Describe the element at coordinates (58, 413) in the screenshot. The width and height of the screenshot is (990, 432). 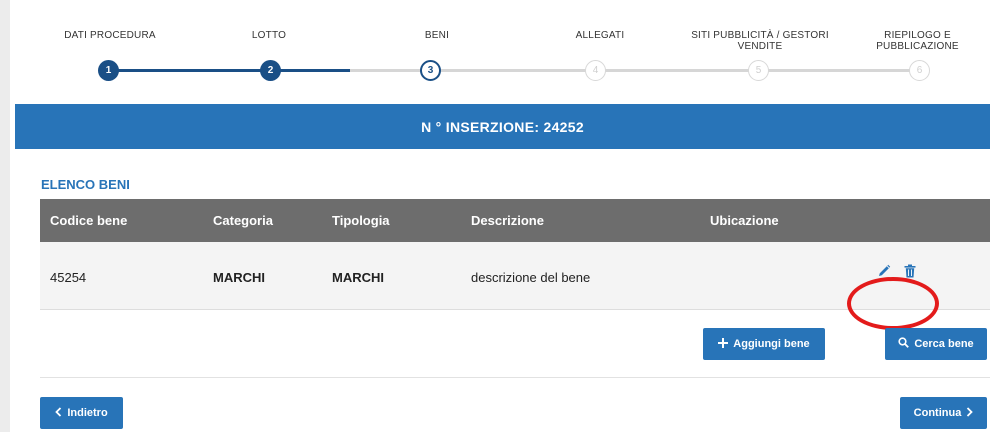
I see `chevron-left-icon` at that location.